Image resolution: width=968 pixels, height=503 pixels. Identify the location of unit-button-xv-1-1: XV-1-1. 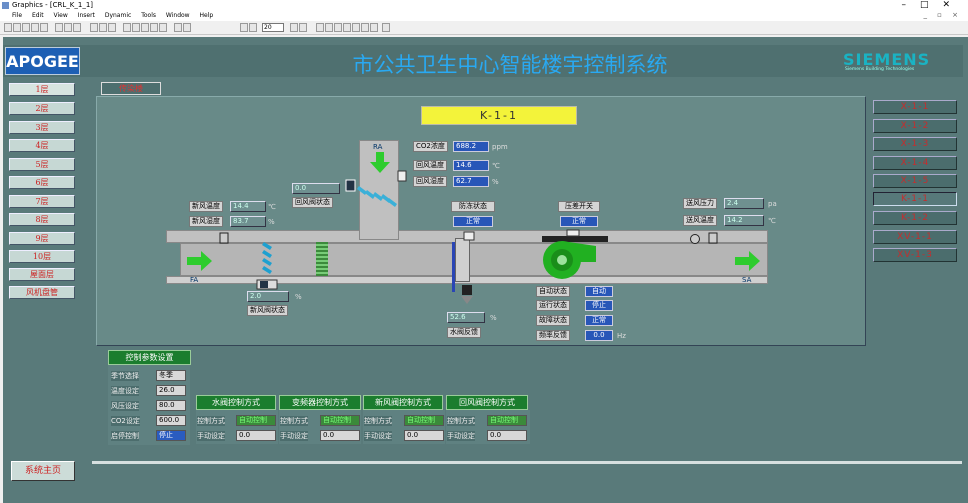
(915, 237).